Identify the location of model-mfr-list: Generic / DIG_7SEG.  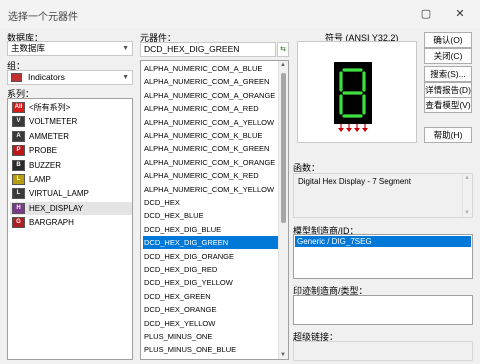
(383, 256).